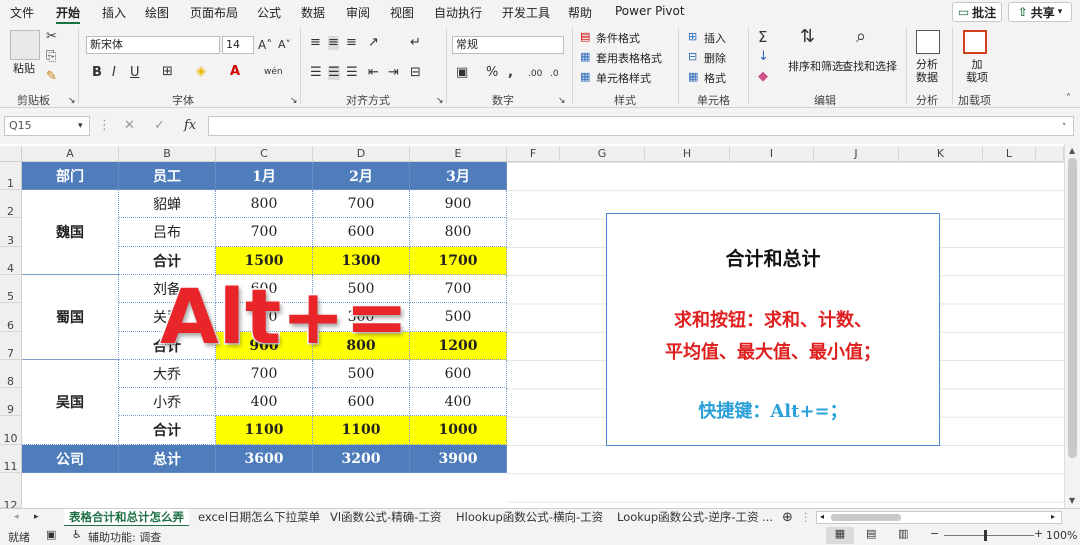  Describe the element at coordinates (1040, 12) in the screenshot. I see `share-button: ⇧ 共享 ▾` at that location.